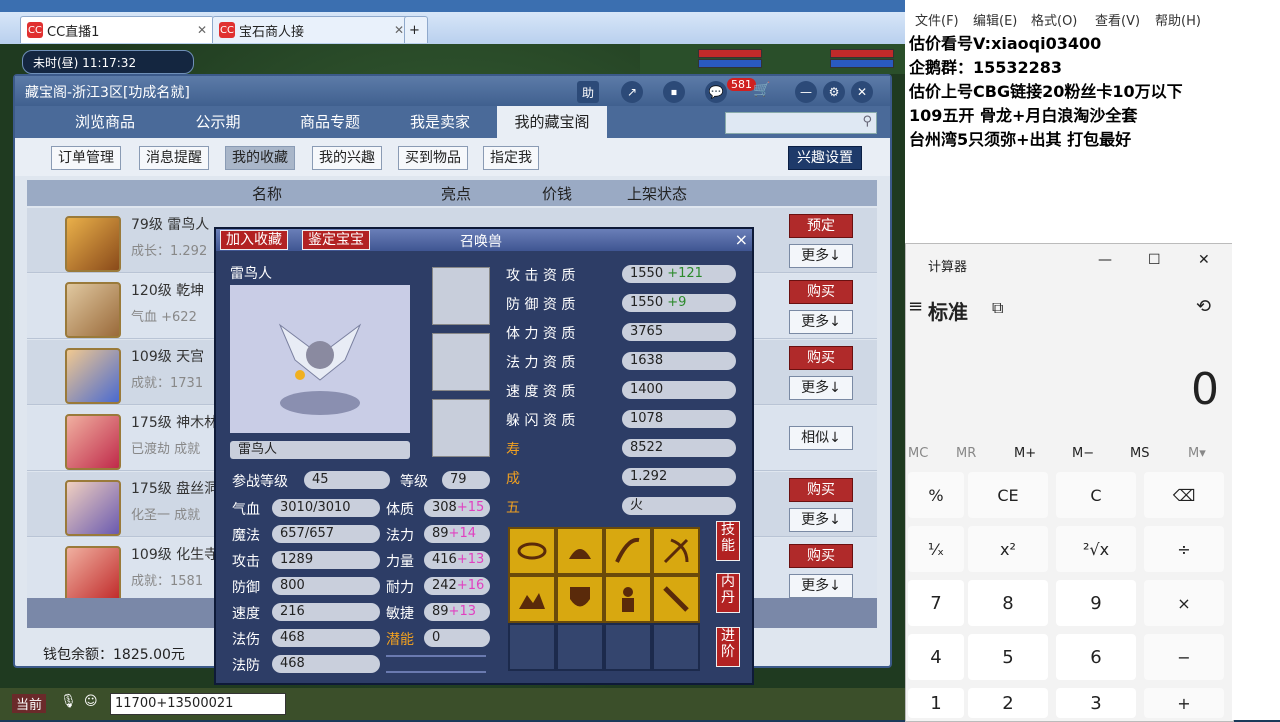 Image resolution: width=1280 pixels, height=722 pixels. Describe the element at coordinates (1096, 549) in the screenshot. I see `square-root-button: ²√x` at that location.